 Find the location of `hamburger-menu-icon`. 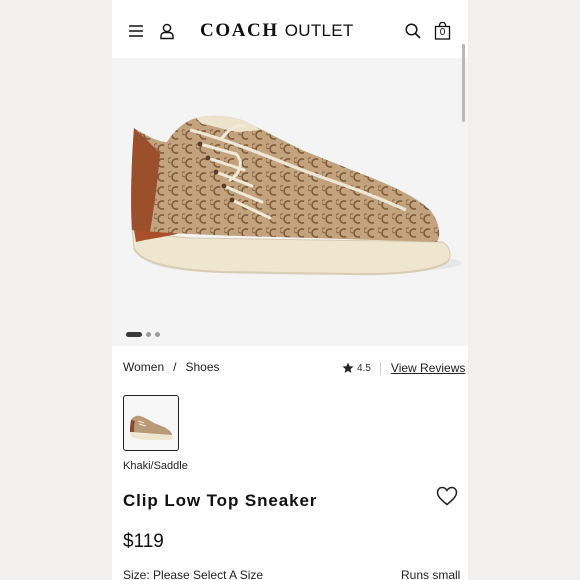

hamburger-menu-icon is located at coordinates (136, 31).